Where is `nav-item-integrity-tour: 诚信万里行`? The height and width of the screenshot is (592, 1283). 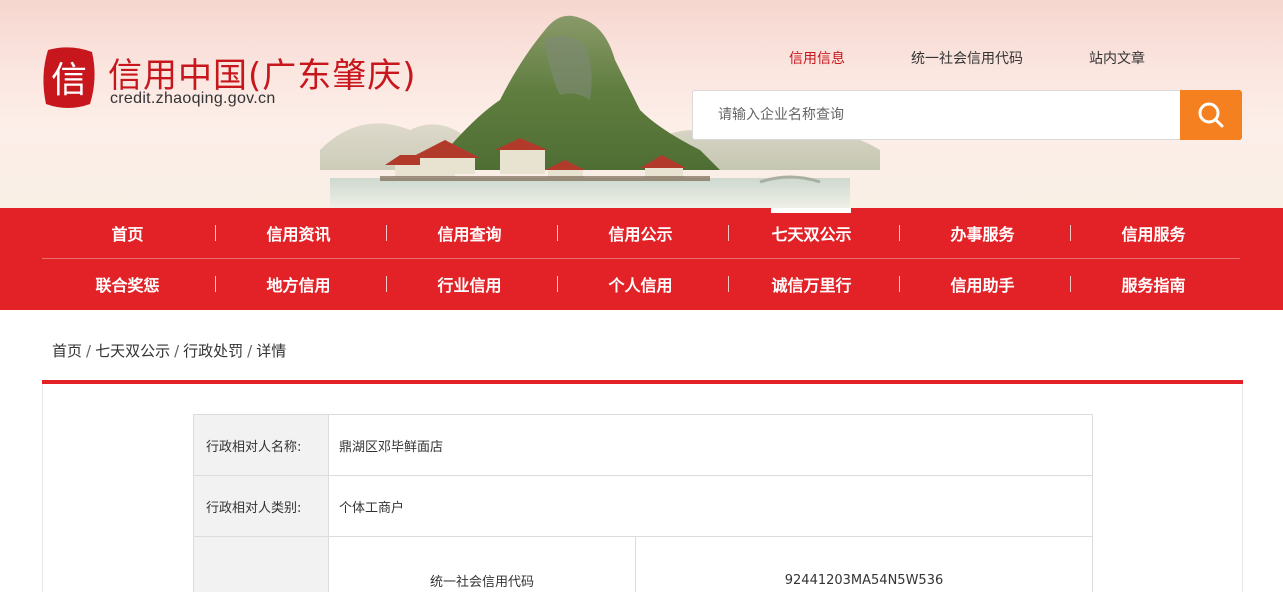
nav-item-integrity-tour: 诚信万里行 is located at coordinates (811, 284).